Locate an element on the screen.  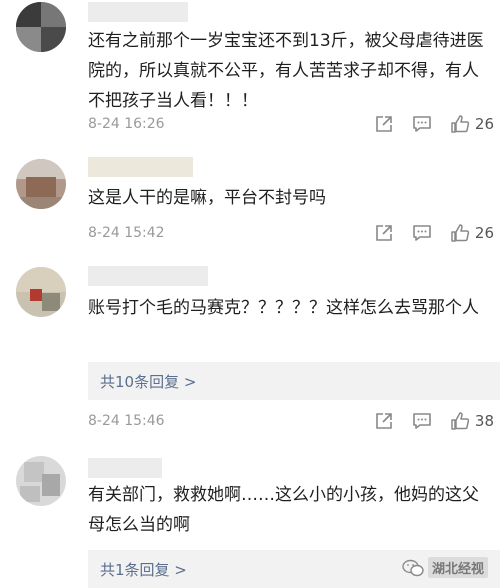
comment-text: 账号打个毛的马赛克？？？？？这样怎么去骂那个人 is located at coordinates (283, 308).